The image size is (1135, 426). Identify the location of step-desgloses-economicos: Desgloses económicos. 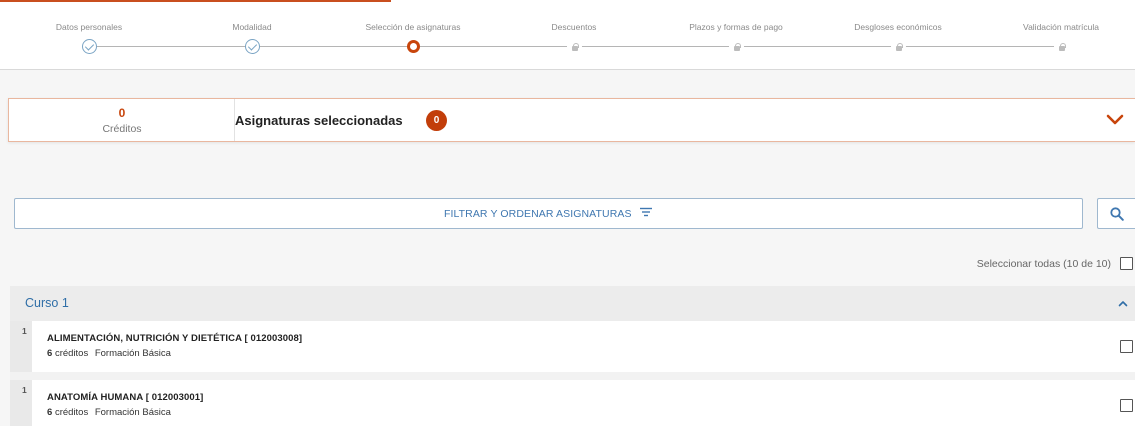
(898, 35).